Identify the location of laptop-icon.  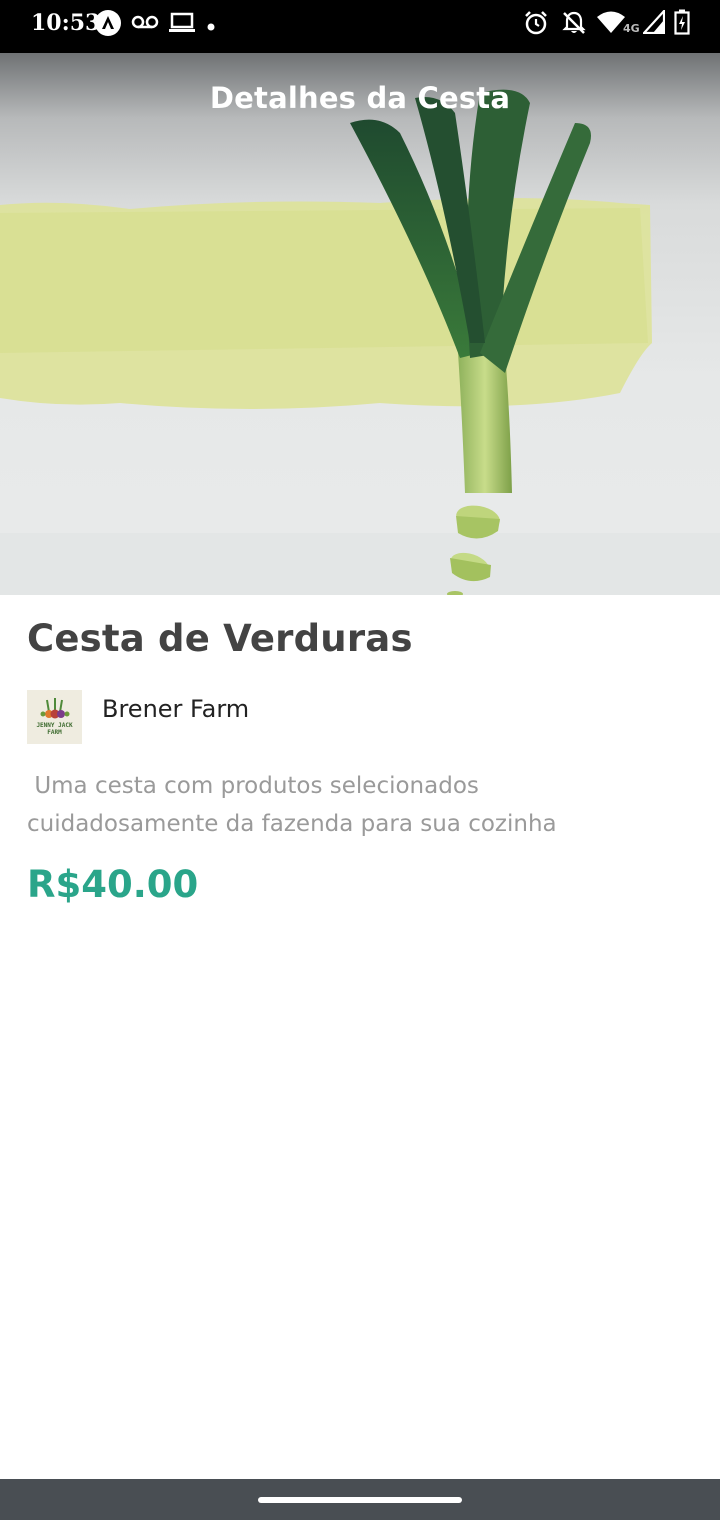
(182, 25).